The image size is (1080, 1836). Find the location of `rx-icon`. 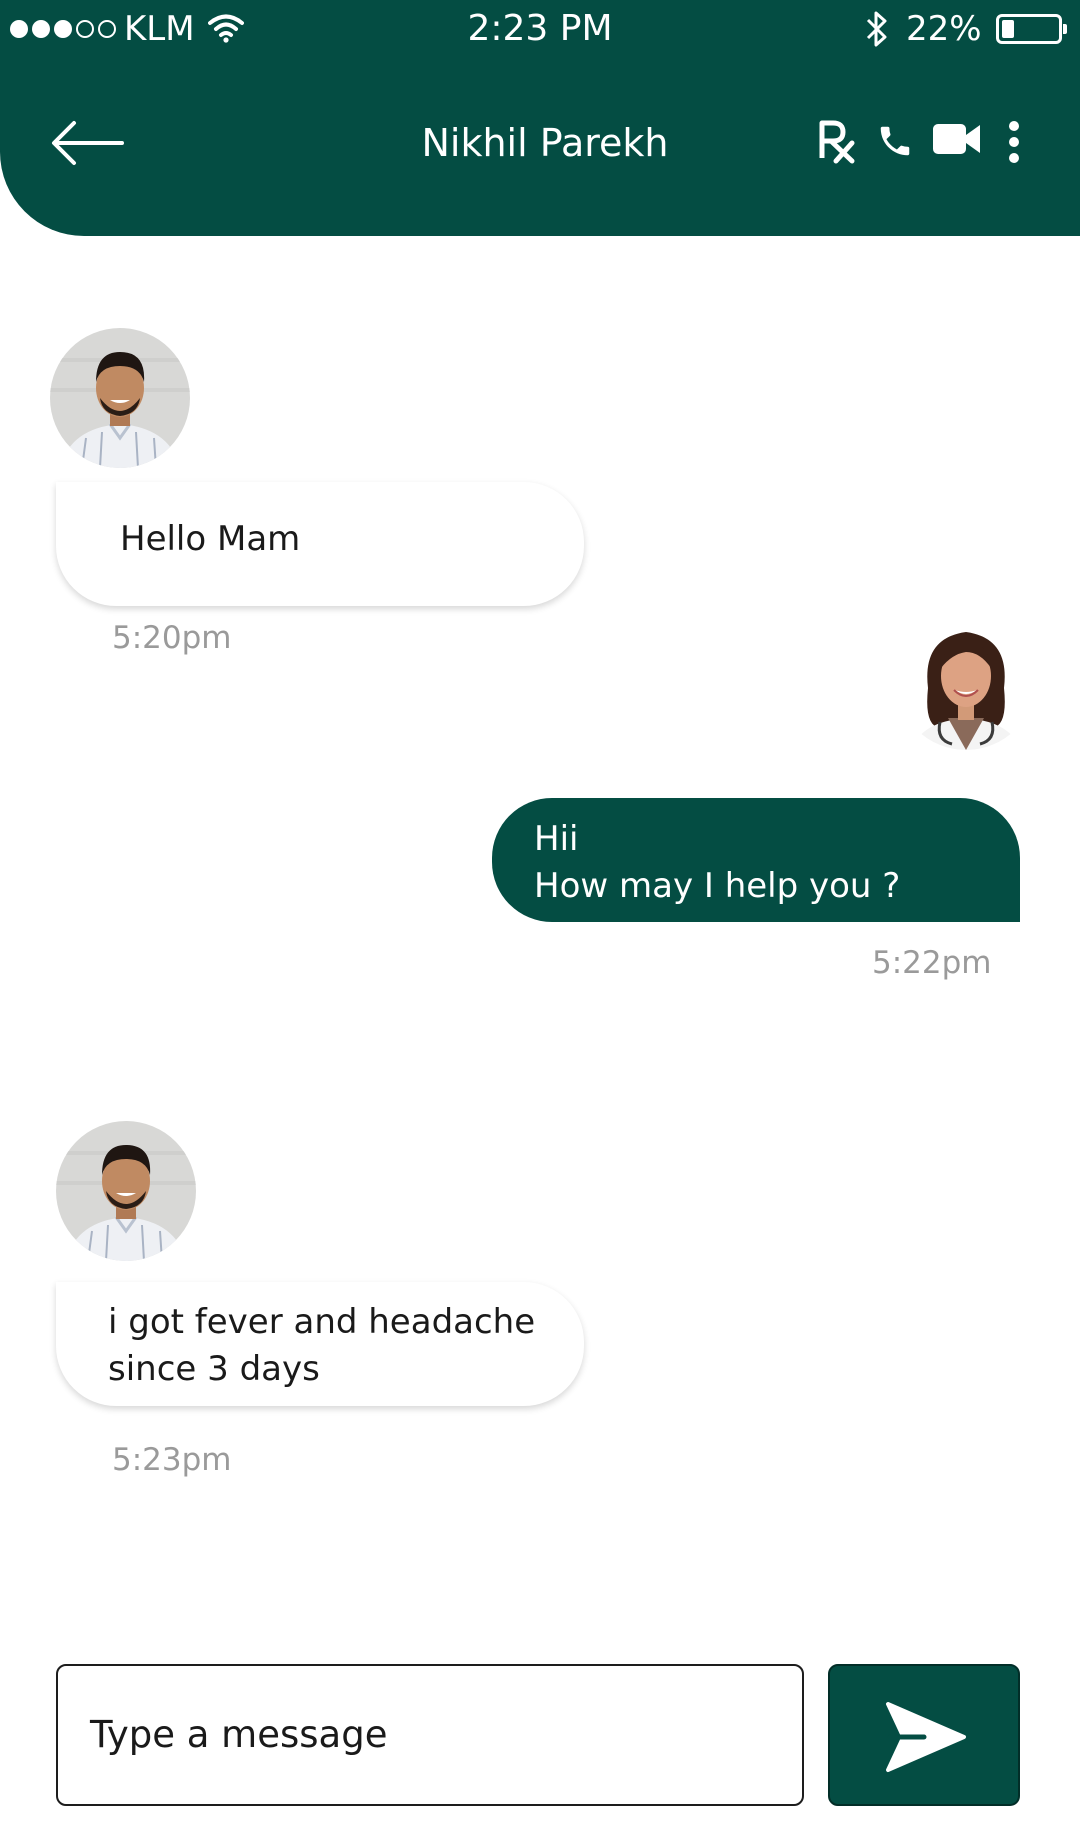

rx-icon is located at coordinates (837, 142).